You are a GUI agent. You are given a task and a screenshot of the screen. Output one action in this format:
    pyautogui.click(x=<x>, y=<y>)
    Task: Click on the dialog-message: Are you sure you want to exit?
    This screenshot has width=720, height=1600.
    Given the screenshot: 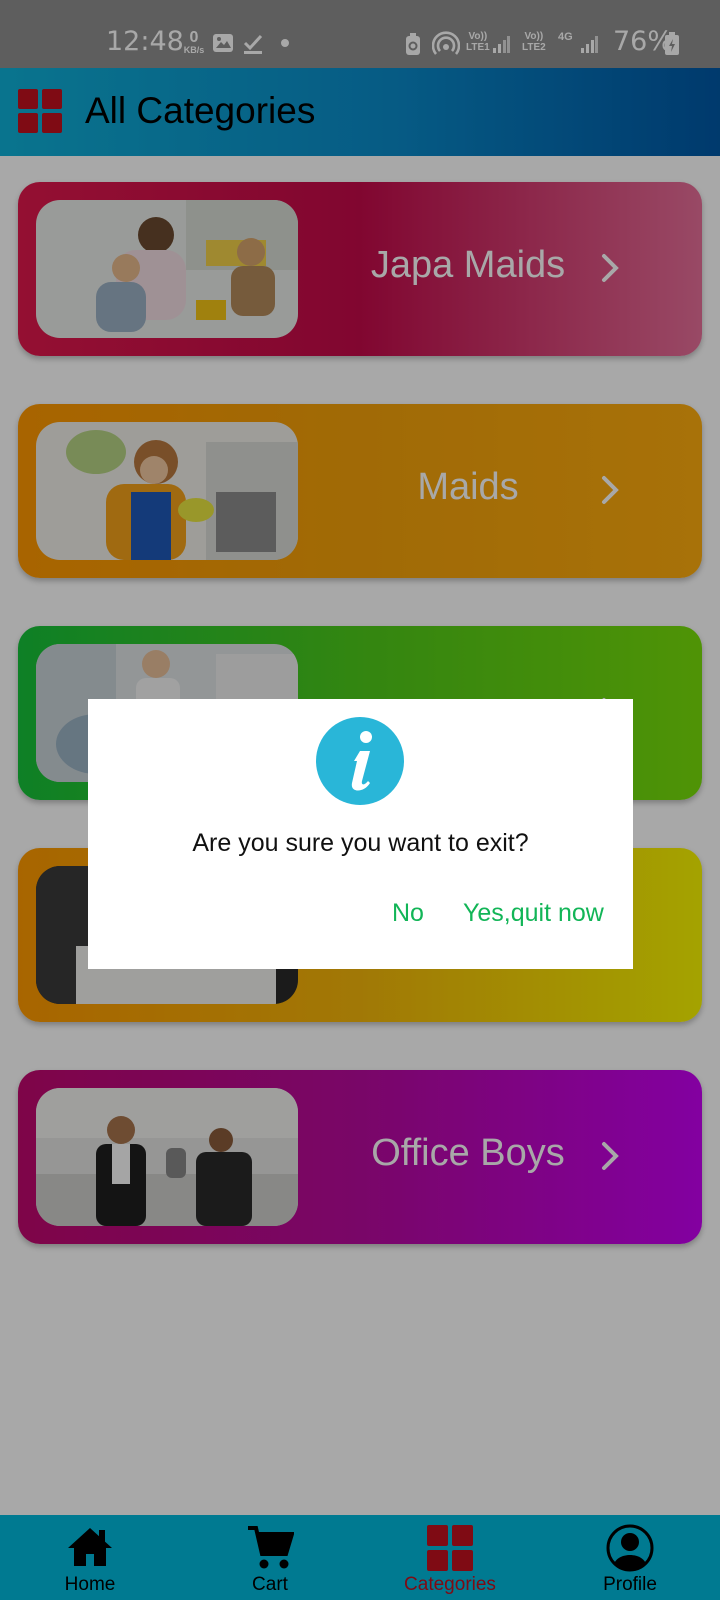 What is the action you would take?
    pyautogui.click(x=360, y=843)
    